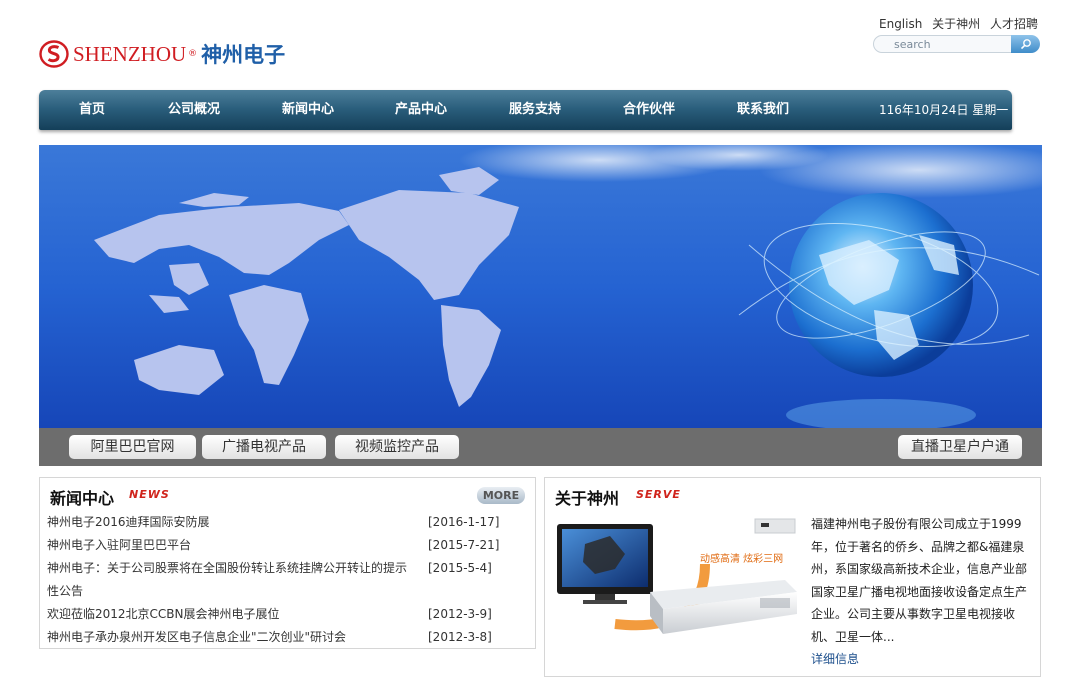 The image size is (1084, 694). Describe the element at coordinates (501, 495) in the screenshot. I see `news-more-button: MORE` at that location.